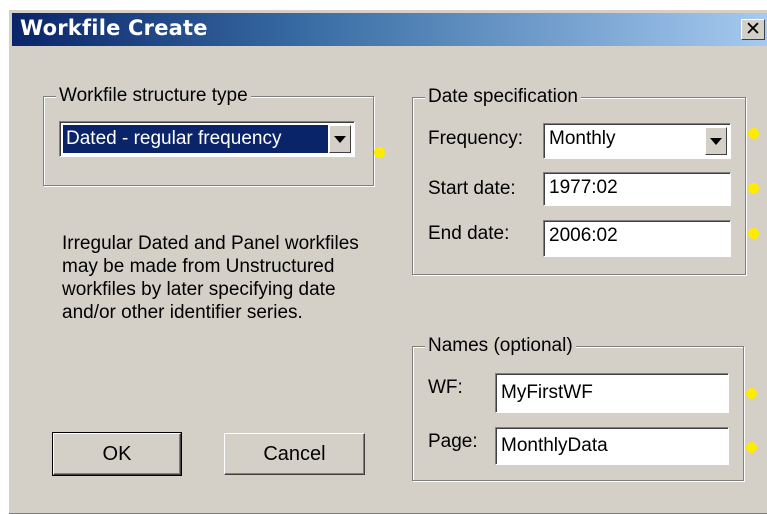 This screenshot has width=767, height=514. Describe the element at coordinates (612, 446) in the screenshot. I see `page-name-input: MonthlyData` at that location.